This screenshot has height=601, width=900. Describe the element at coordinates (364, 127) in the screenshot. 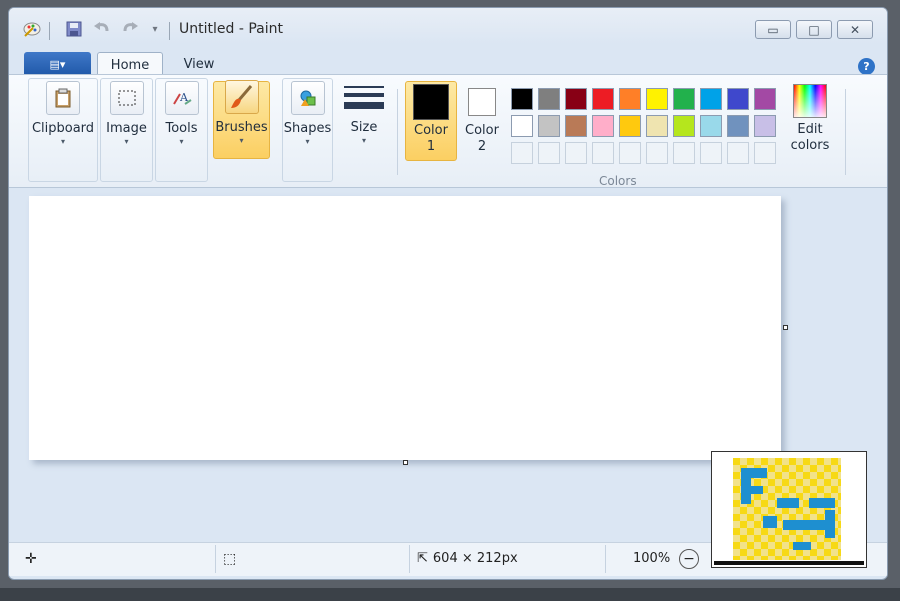

I see `size-label: Size` at that location.